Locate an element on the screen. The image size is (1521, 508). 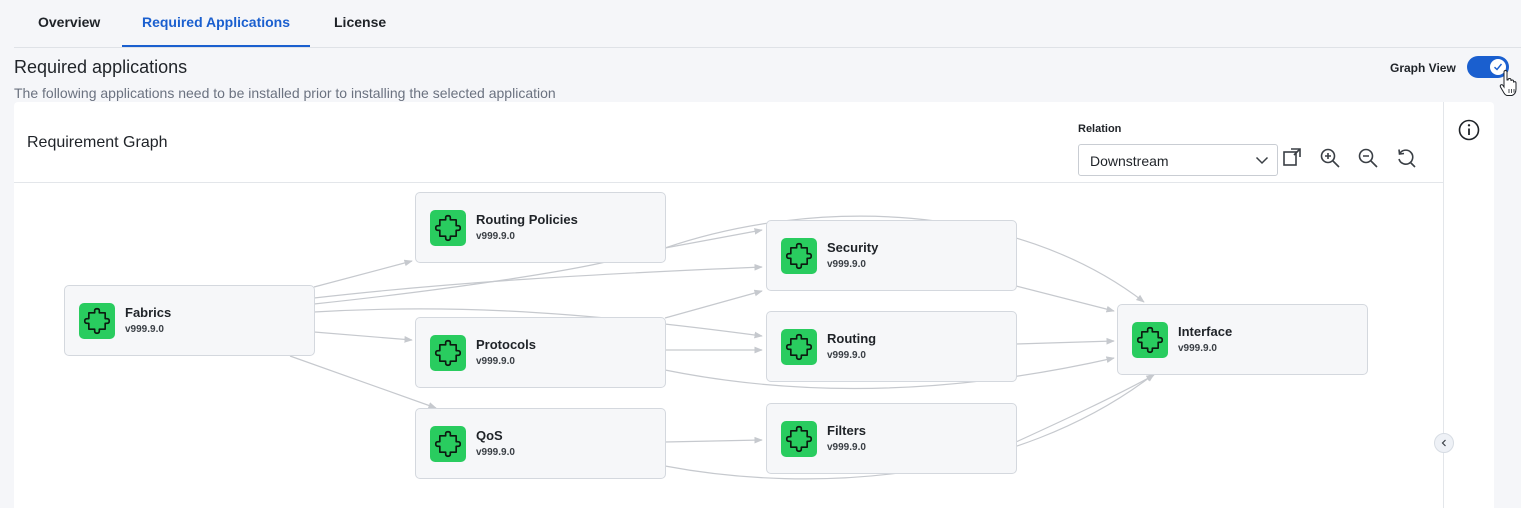
graph-view-label: Graph View is located at coordinates (1423, 68).